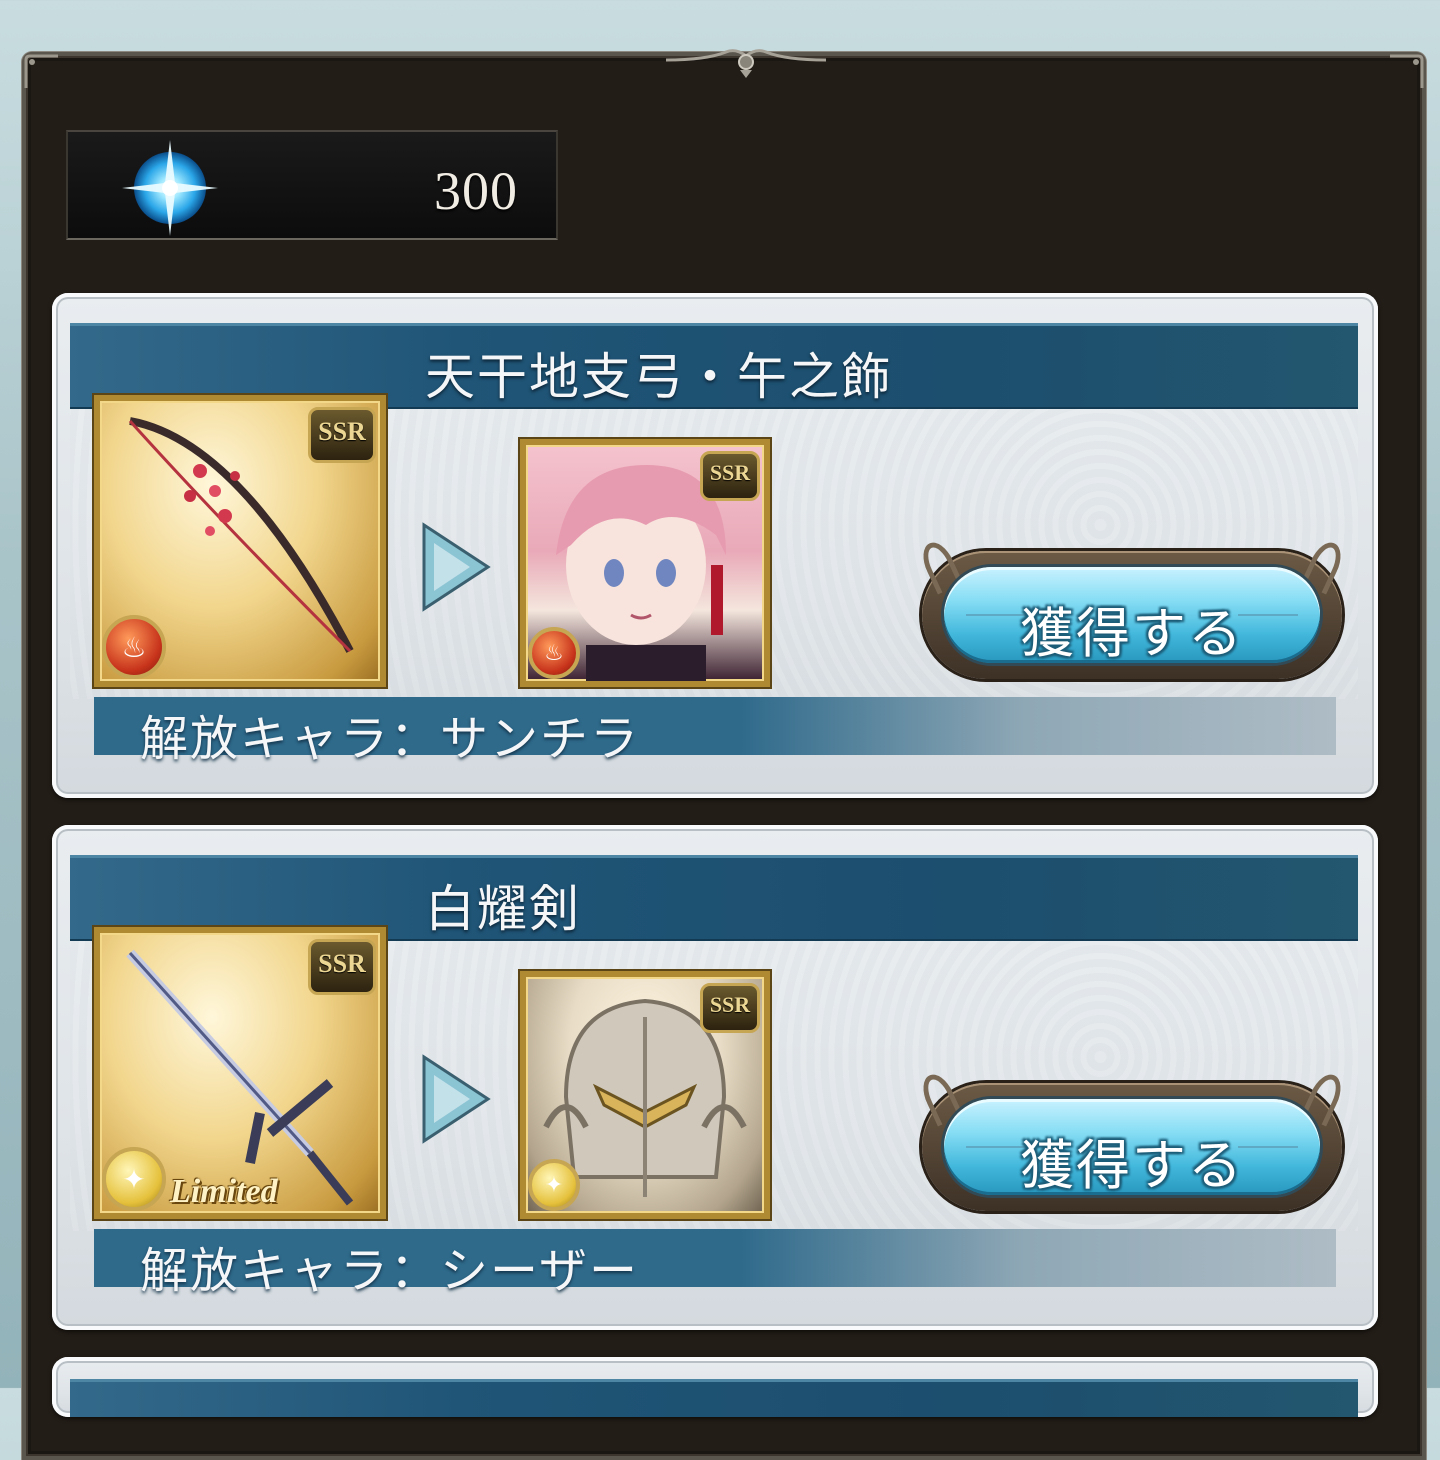 This screenshot has width=1440, height=1460. I want to click on character-icon: SSR ✦, so click(645, 1095).